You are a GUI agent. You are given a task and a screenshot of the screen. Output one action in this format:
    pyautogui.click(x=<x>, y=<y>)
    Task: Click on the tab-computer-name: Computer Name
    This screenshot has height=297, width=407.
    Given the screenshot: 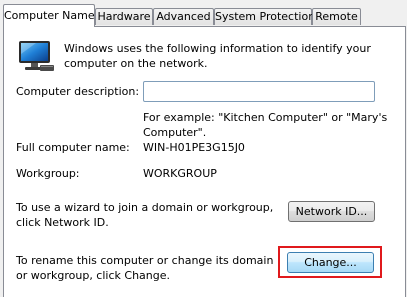 What is the action you would take?
    pyautogui.click(x=49, y=15)
    